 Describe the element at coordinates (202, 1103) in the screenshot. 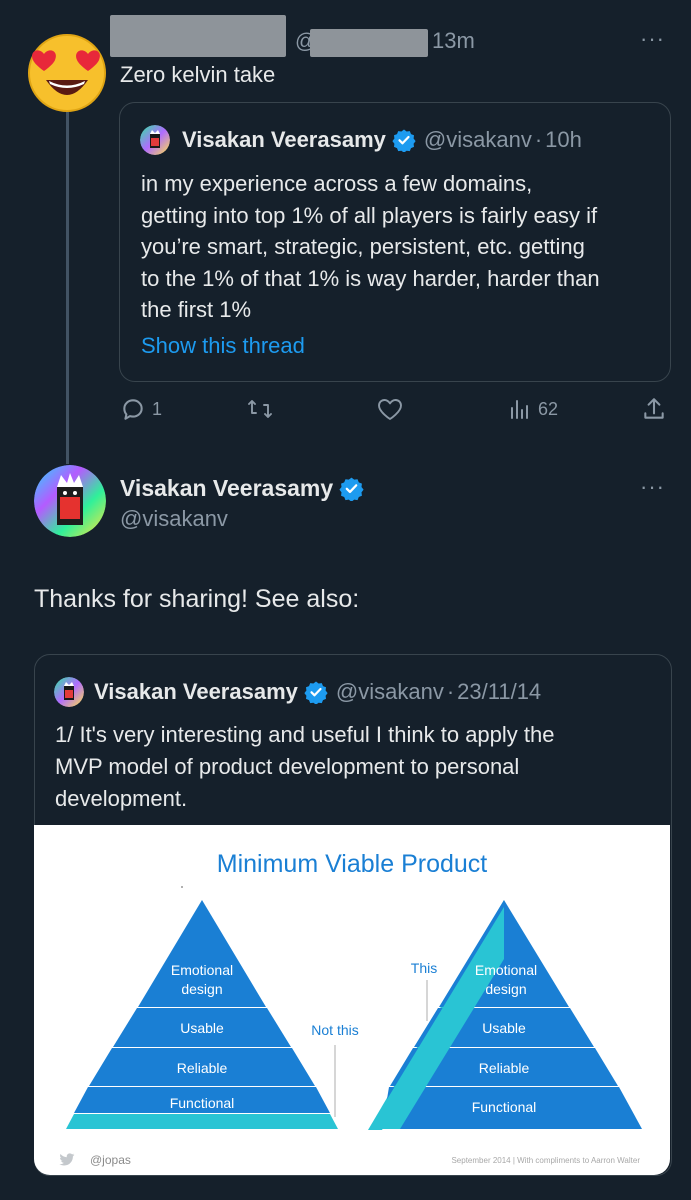

I see `left-label-functional: Functional` at that location.